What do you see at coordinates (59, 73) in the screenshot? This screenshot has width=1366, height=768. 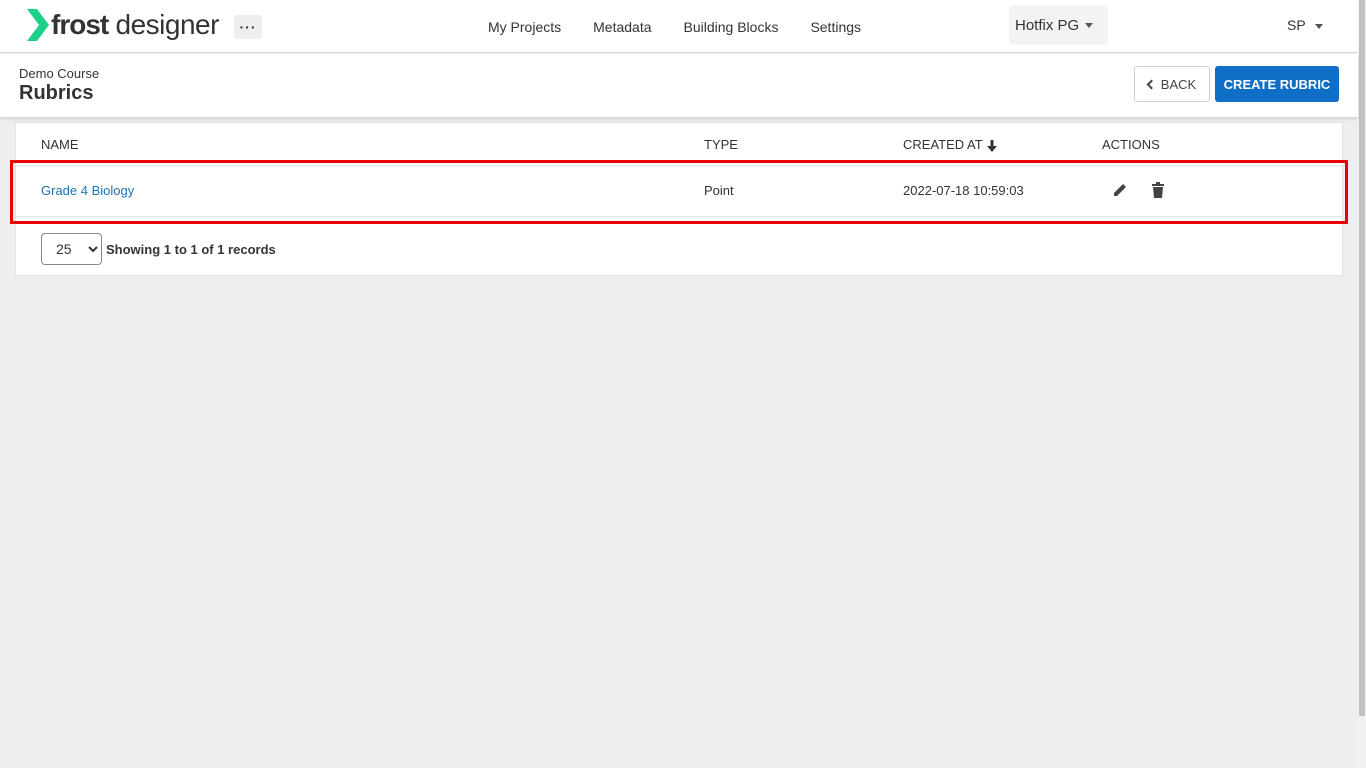 I see `breadcrumb-course: Demo Course` at bounding box center [59, 73].